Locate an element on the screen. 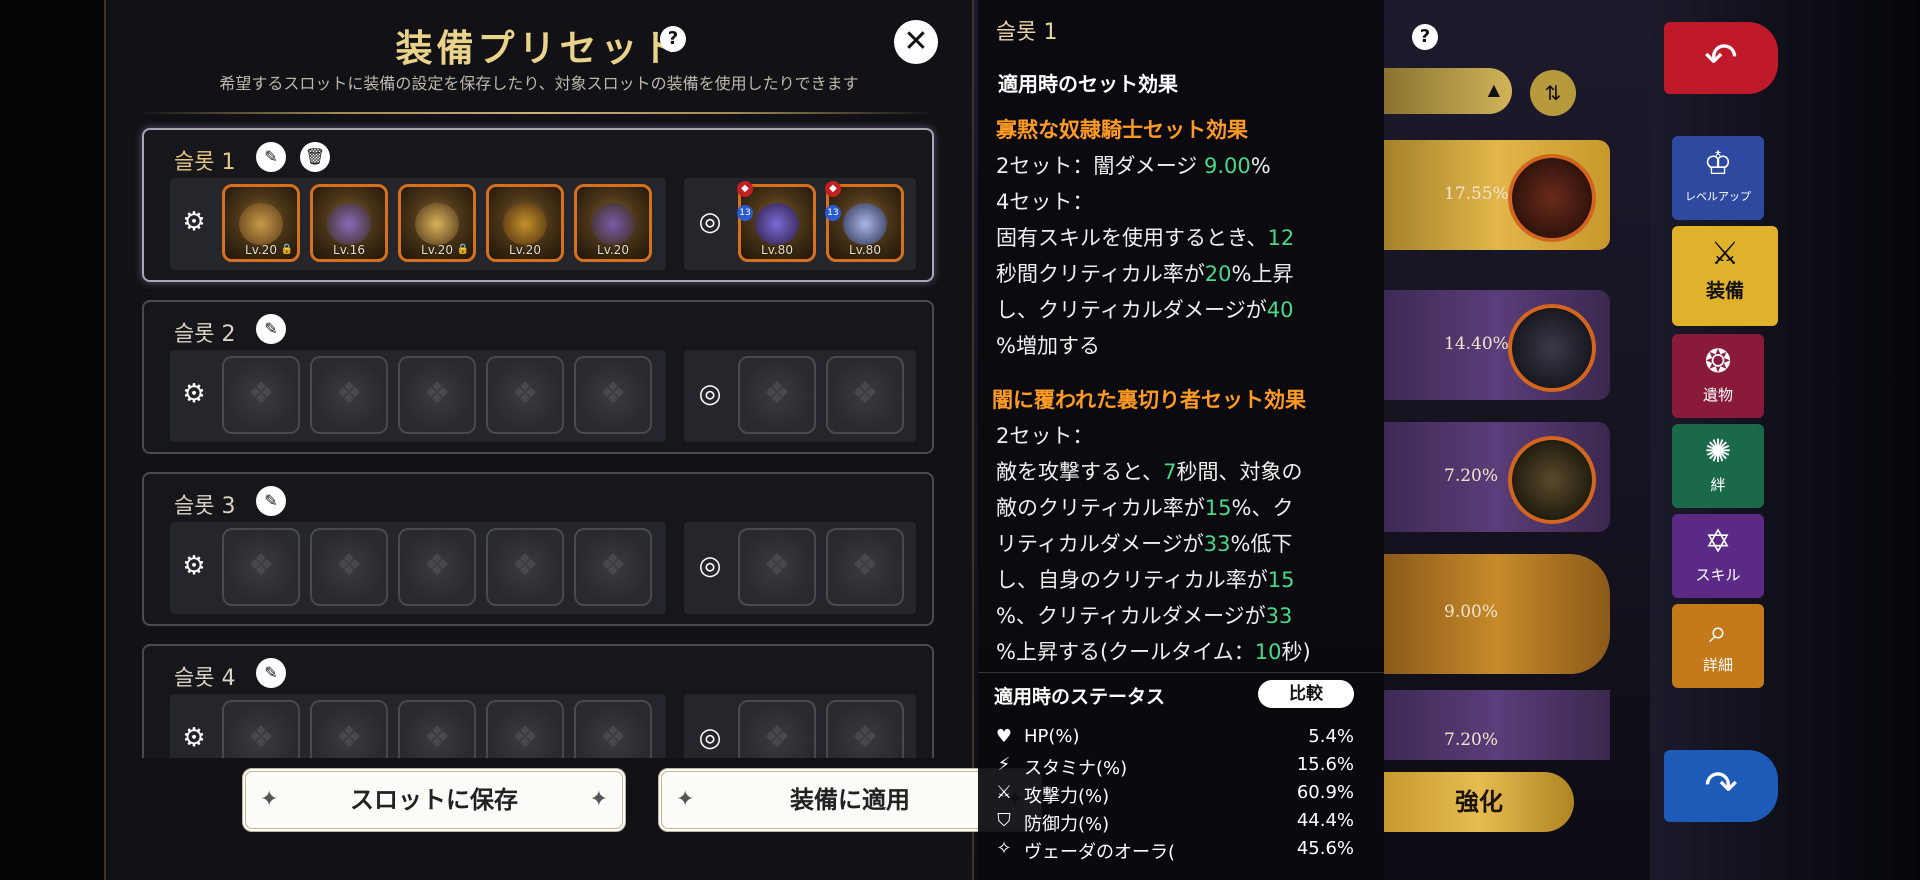 Image resolution: width=1920 pixels, height=880 pixels. weapon-filter-dropdown: ▲ is located at coordinates (1448, 91).